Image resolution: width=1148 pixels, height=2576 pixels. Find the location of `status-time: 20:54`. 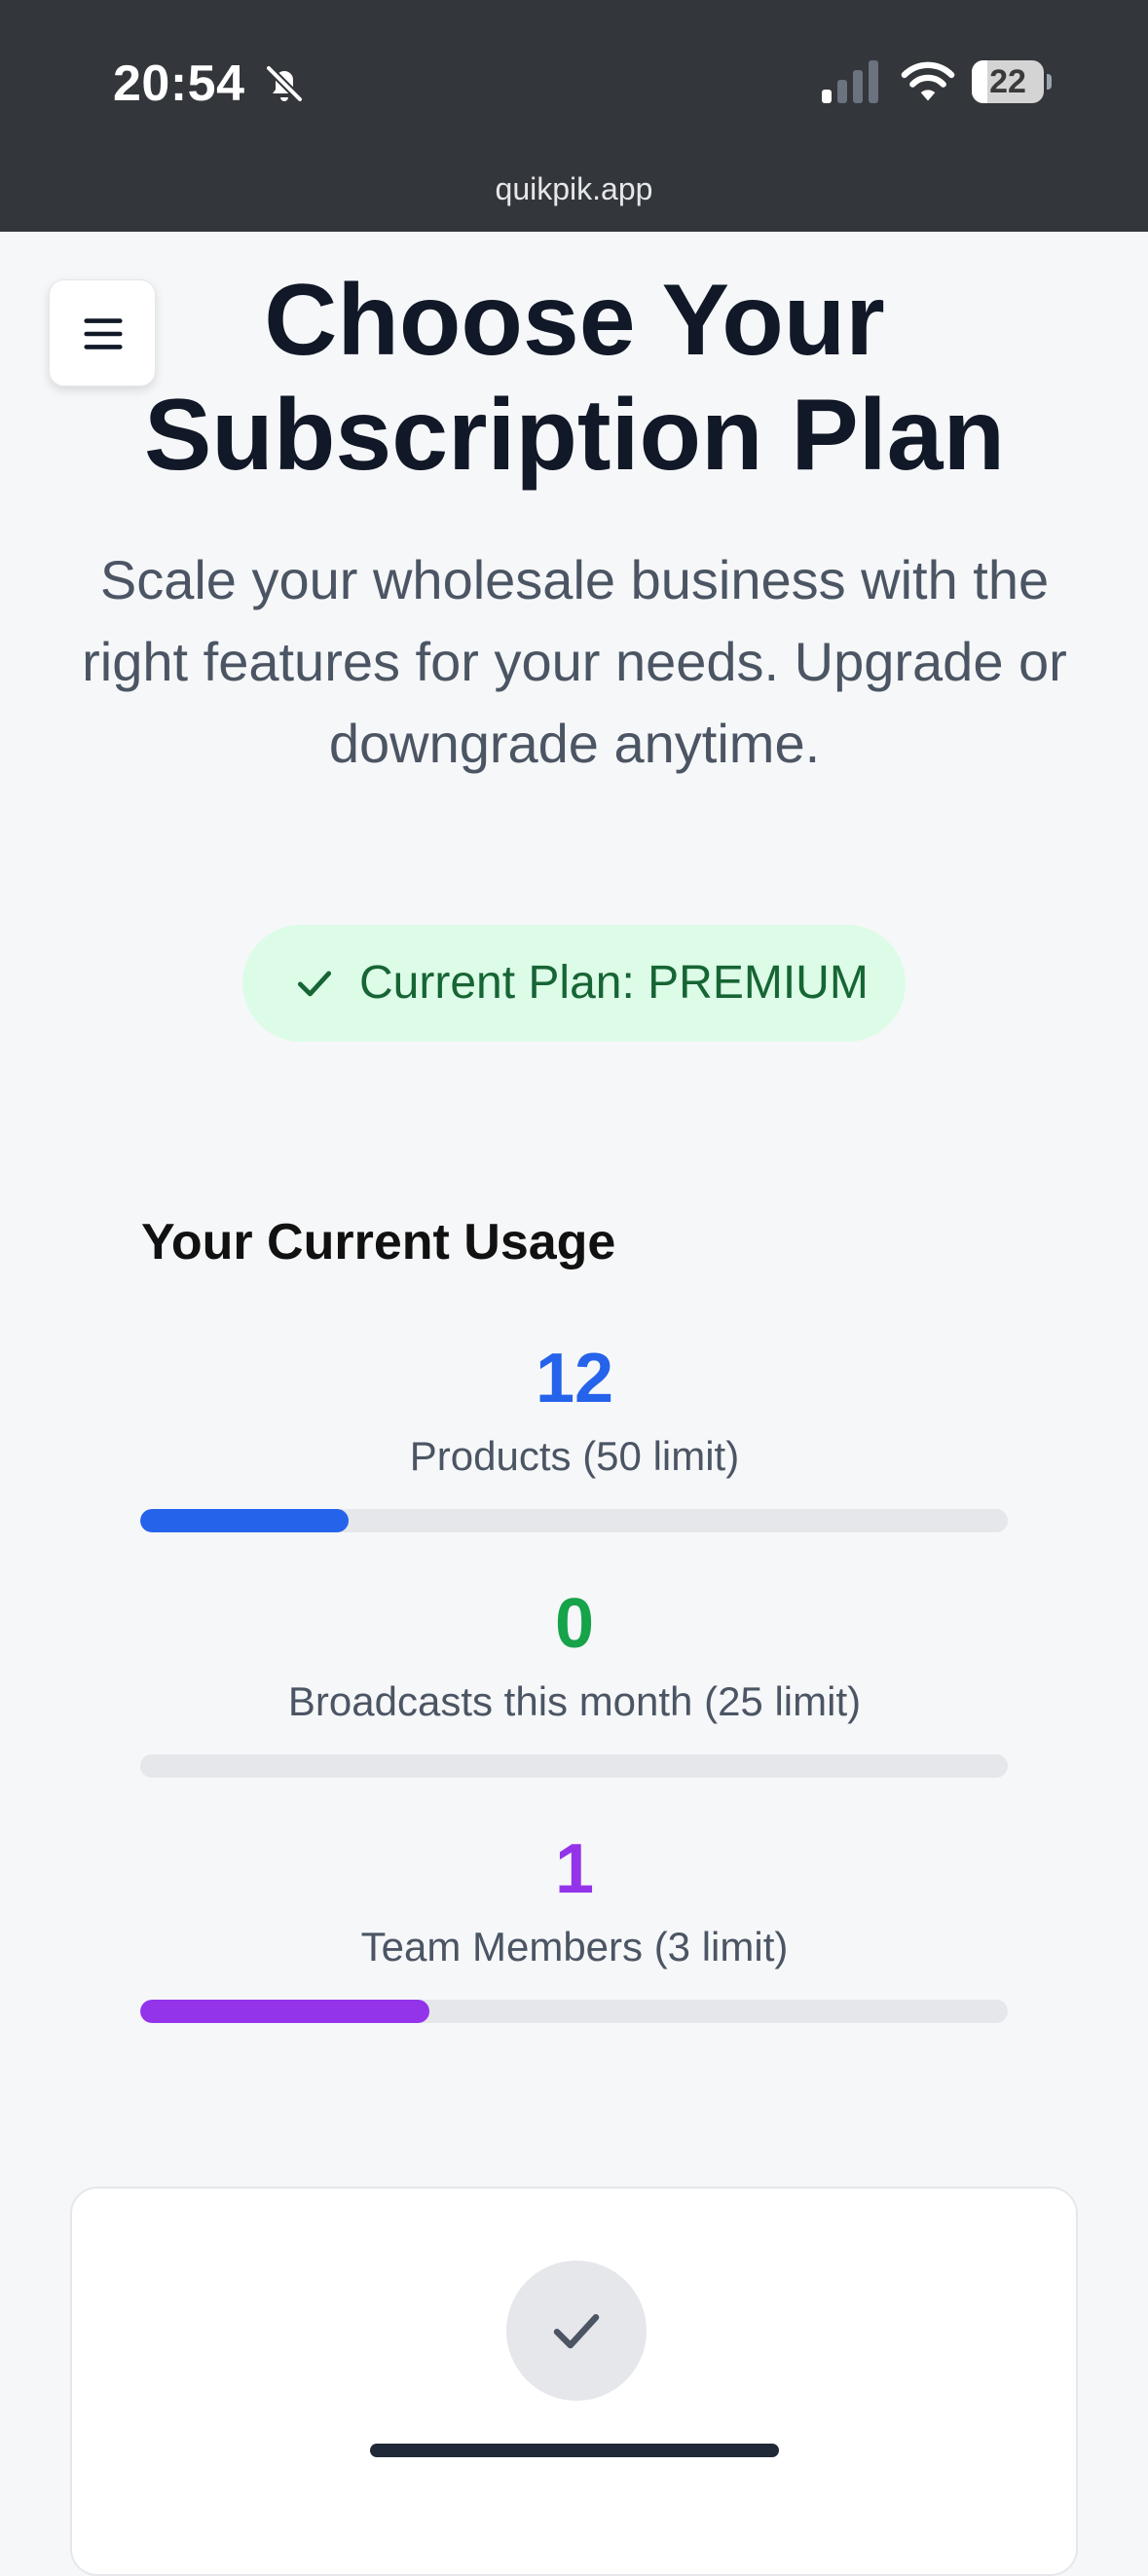

status-time: 20:54 is located at coordinates (179, 83).